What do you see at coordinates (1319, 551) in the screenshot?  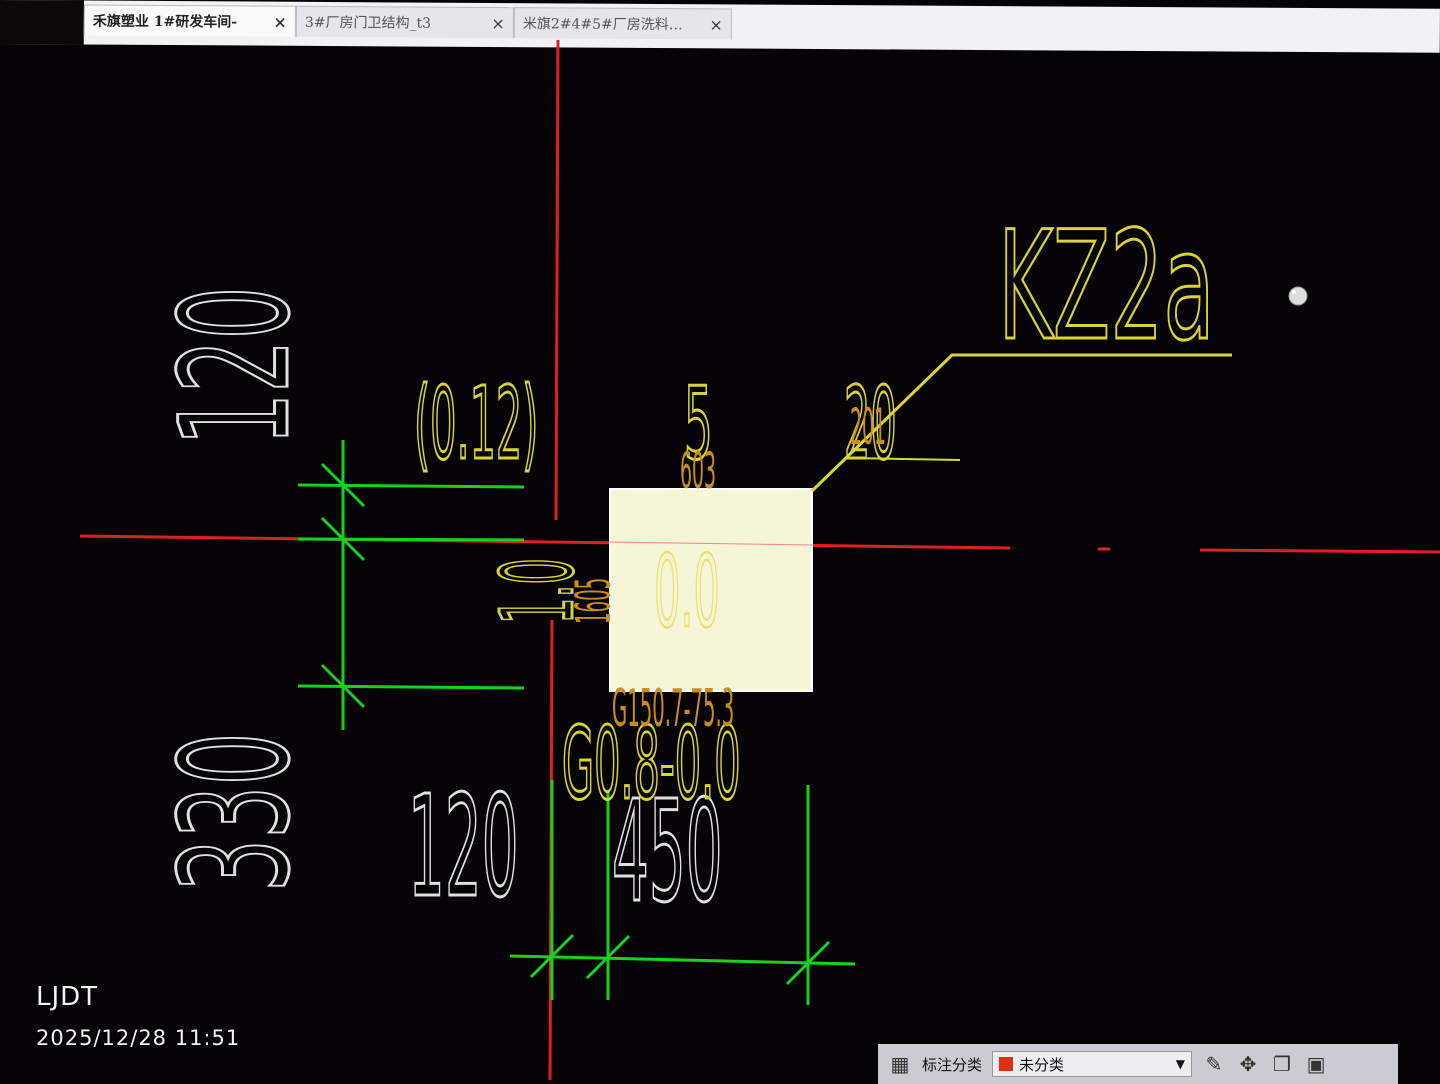 I see `axis-horizontal-right` at bounding box center [1319, 551].